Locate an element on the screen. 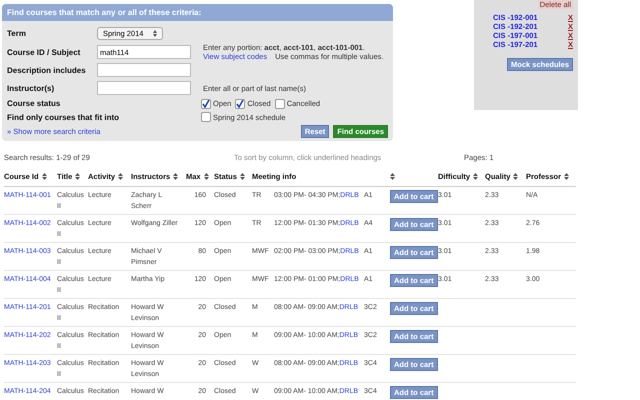 The height and width of the screenshot is (400, 640). field-label: Course ID / Subject is located at coordinates (44, 52).